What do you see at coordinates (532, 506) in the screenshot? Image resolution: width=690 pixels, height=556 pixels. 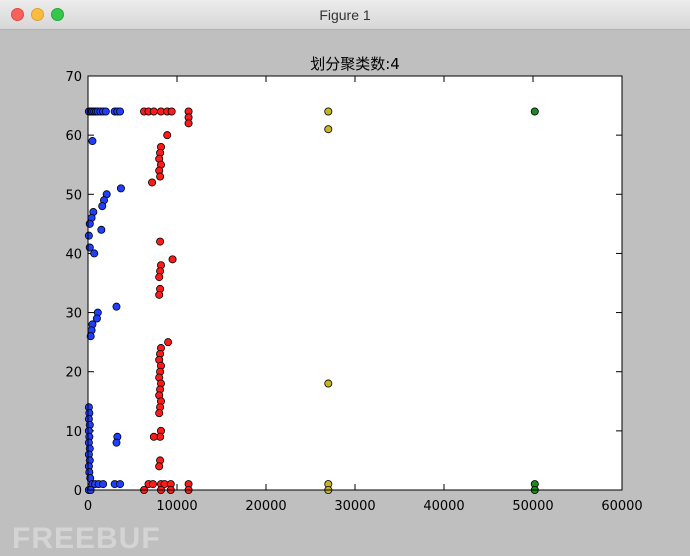 I see `x-tick-label: 50000` at bounding box center [532, 506].